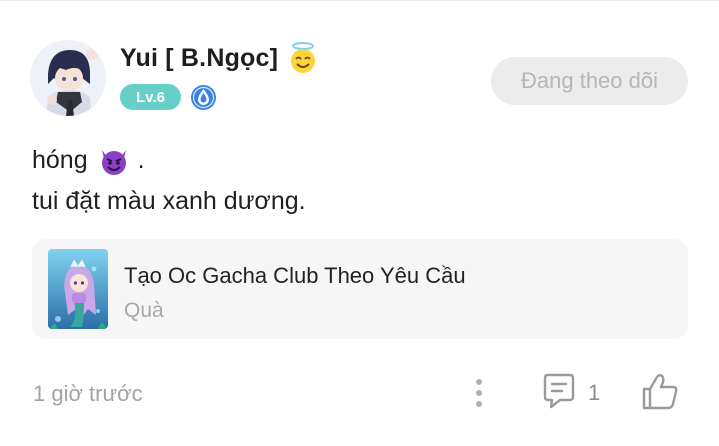 This screenshot has width=719, height=446. What do you see at coordinates (88, 393) in the screenshot?
I see `post-timestamp: 1 giờ trước` at bounding box center [88, 393].